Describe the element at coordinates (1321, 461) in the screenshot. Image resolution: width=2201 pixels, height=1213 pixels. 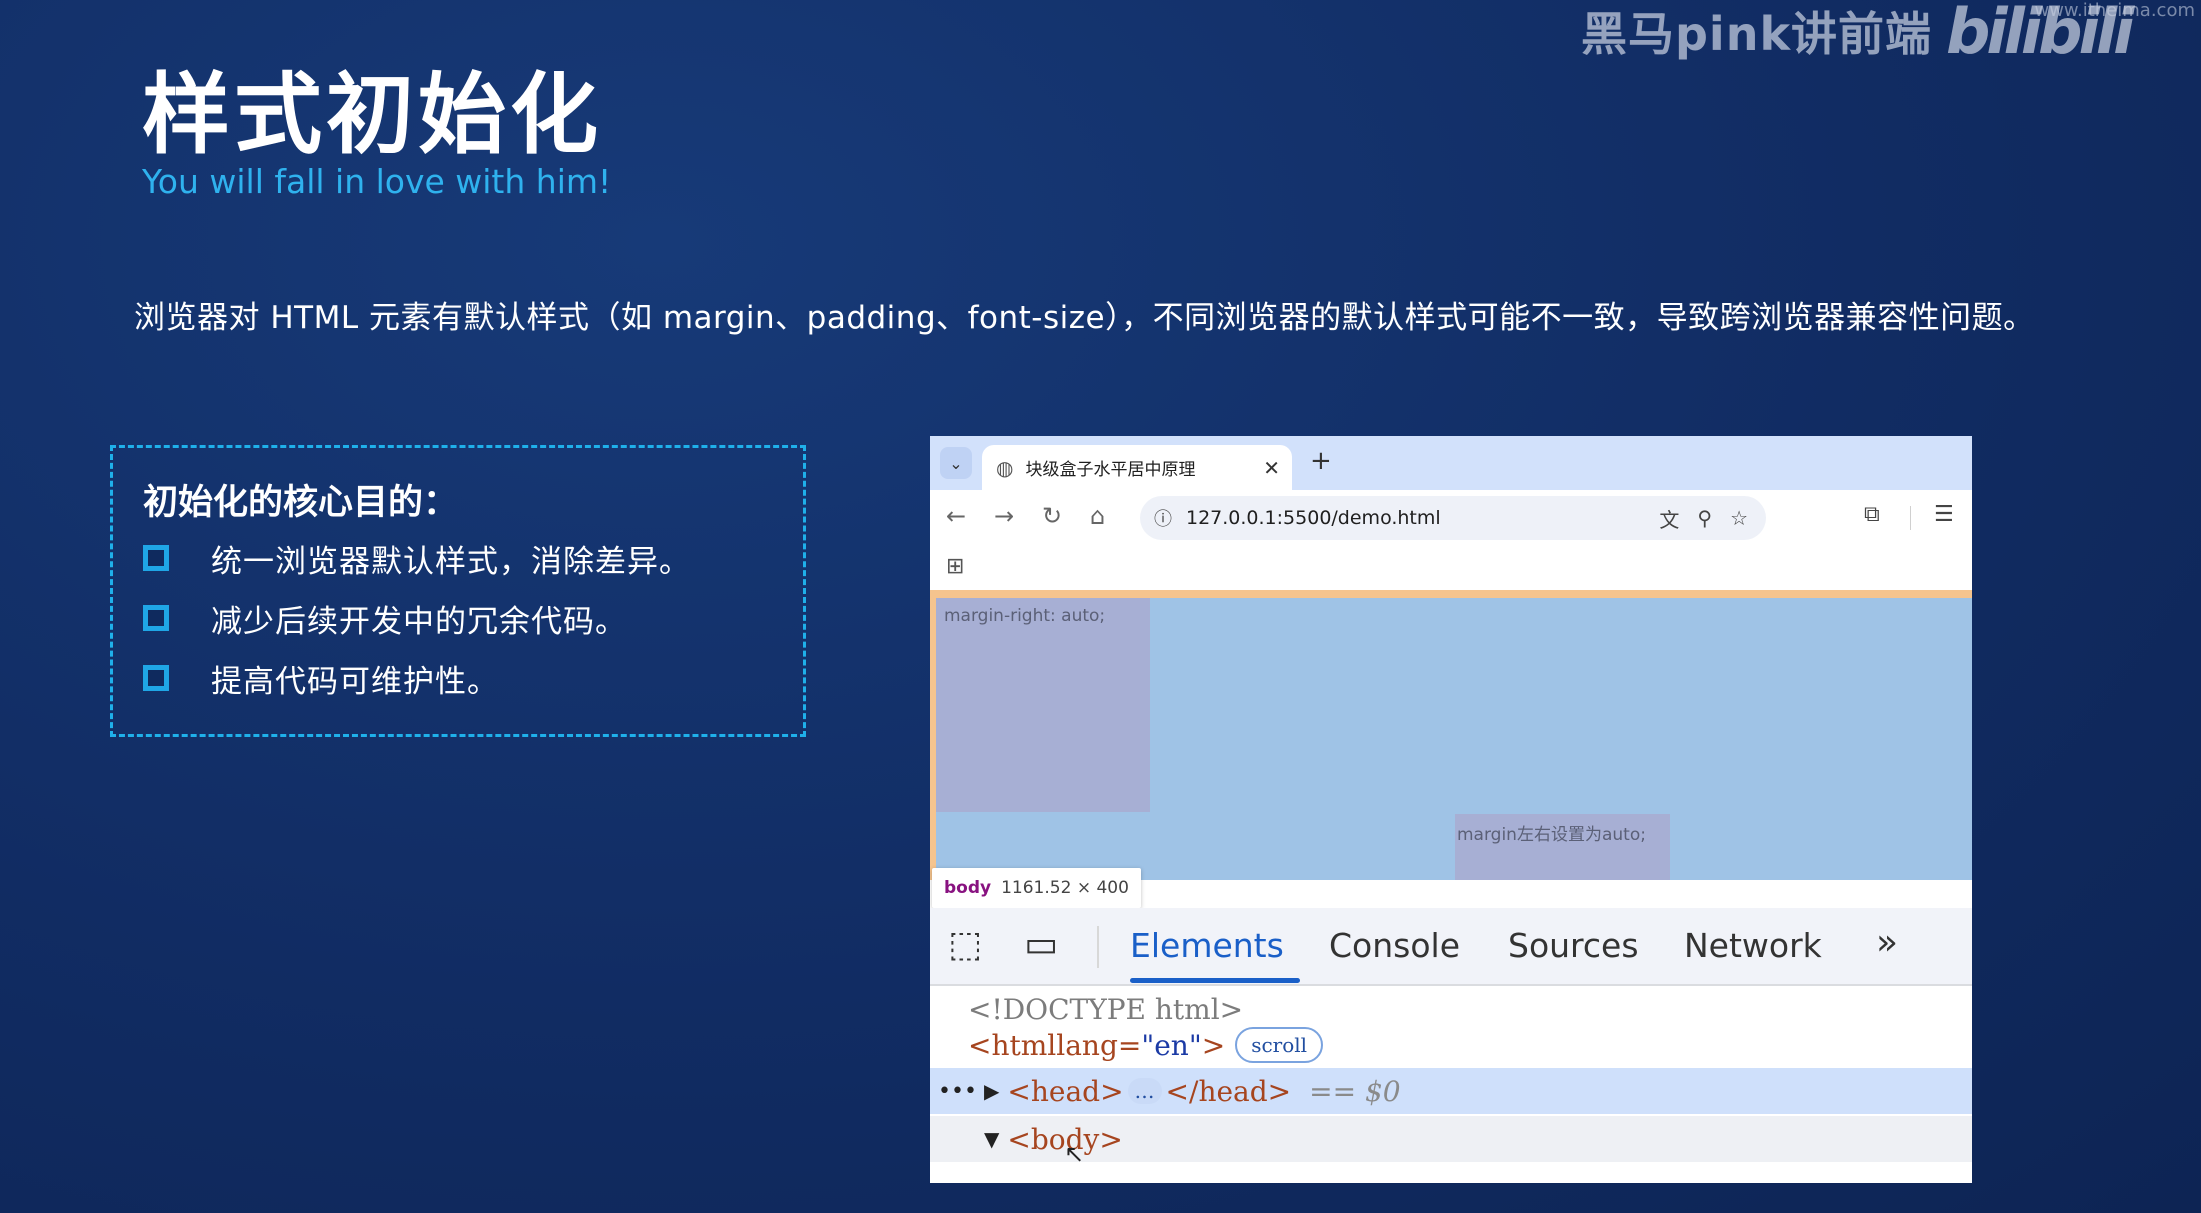
I see `plus-icon: +` at that location.